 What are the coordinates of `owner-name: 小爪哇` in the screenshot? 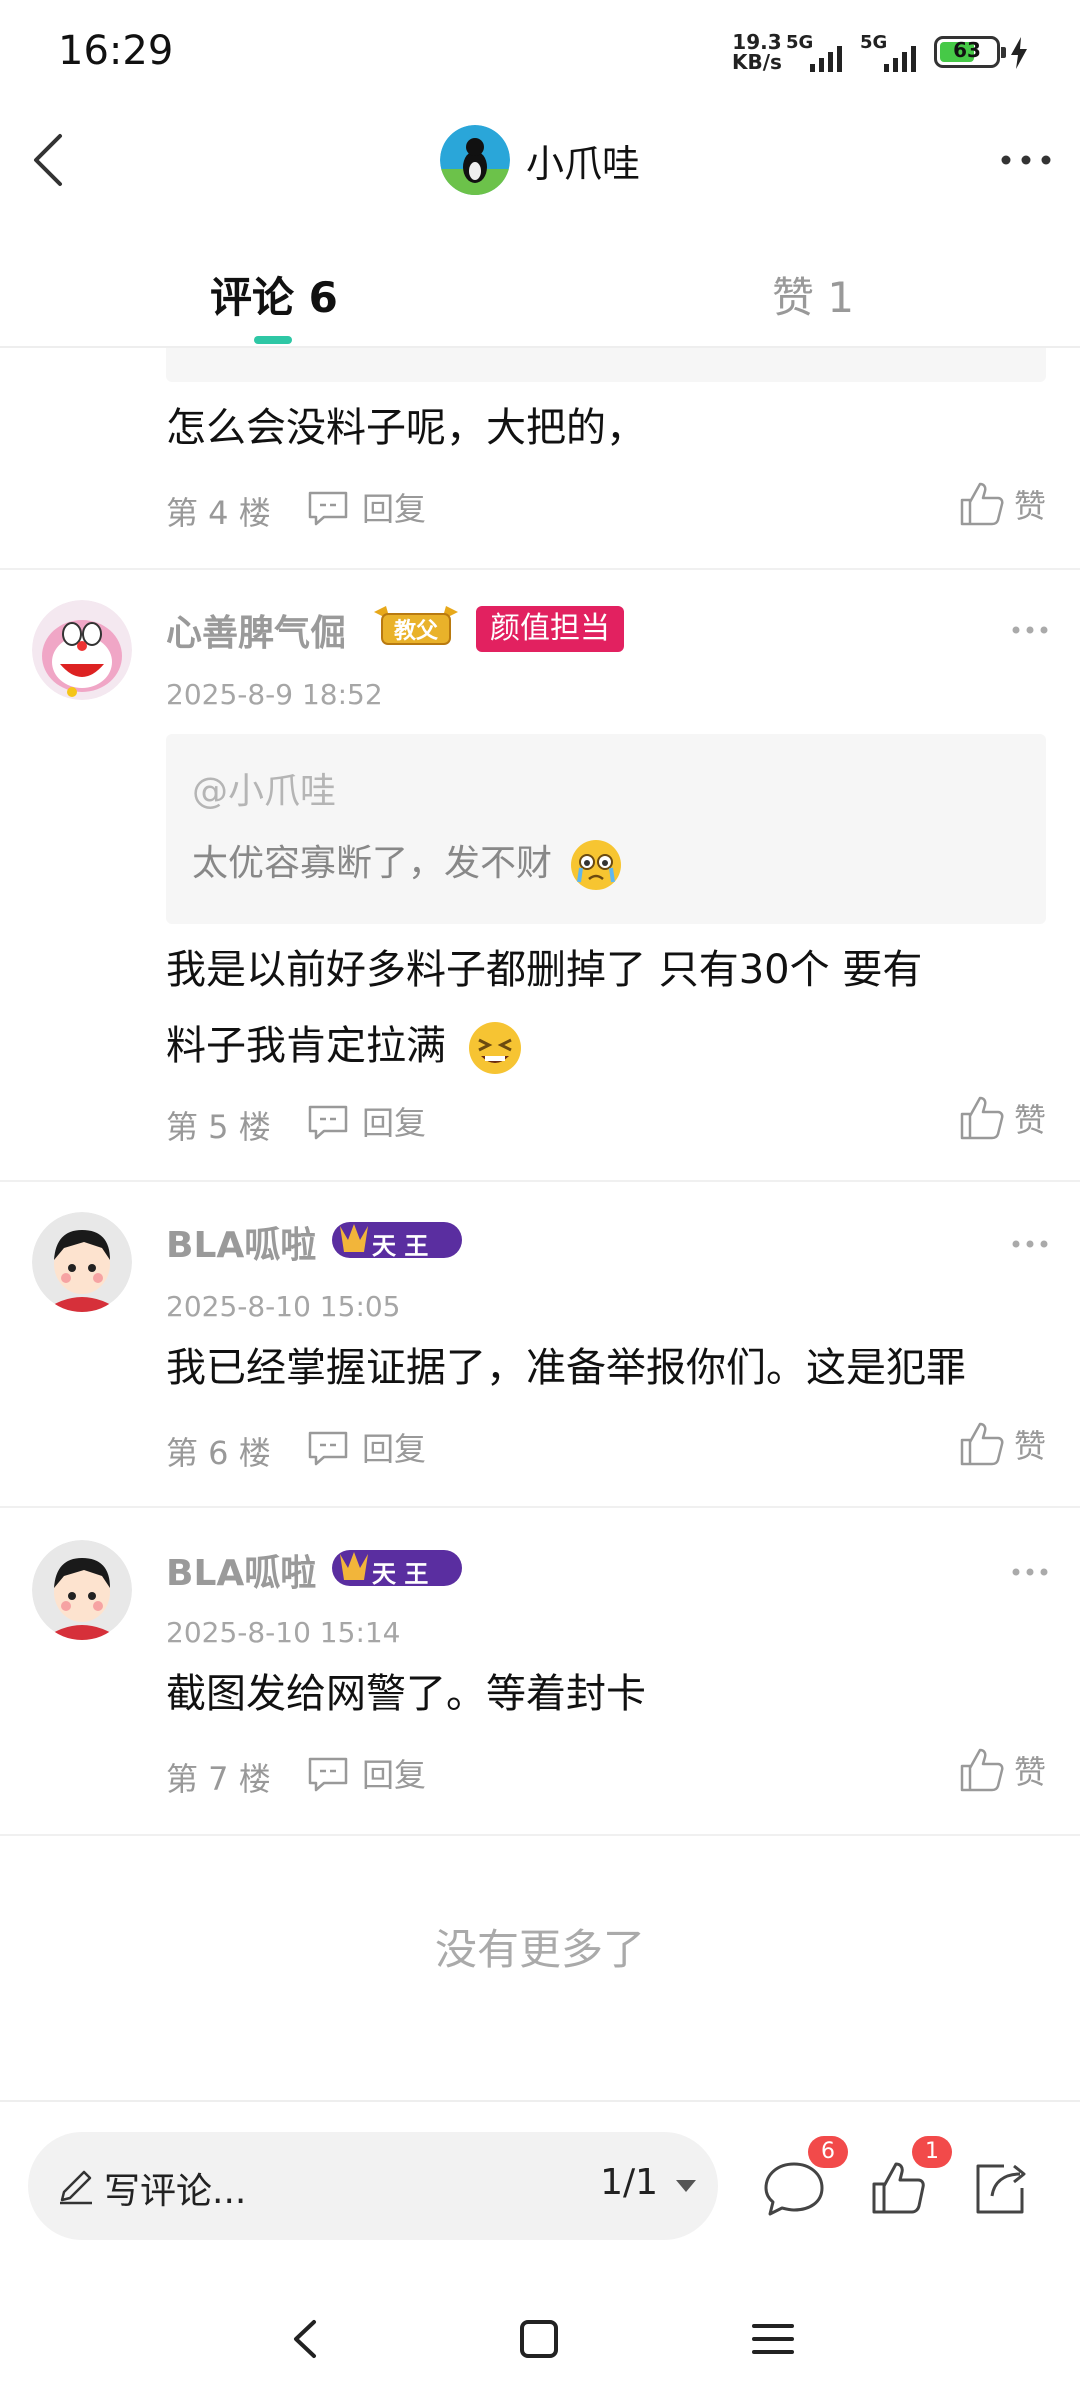 It's located at (583, 163).